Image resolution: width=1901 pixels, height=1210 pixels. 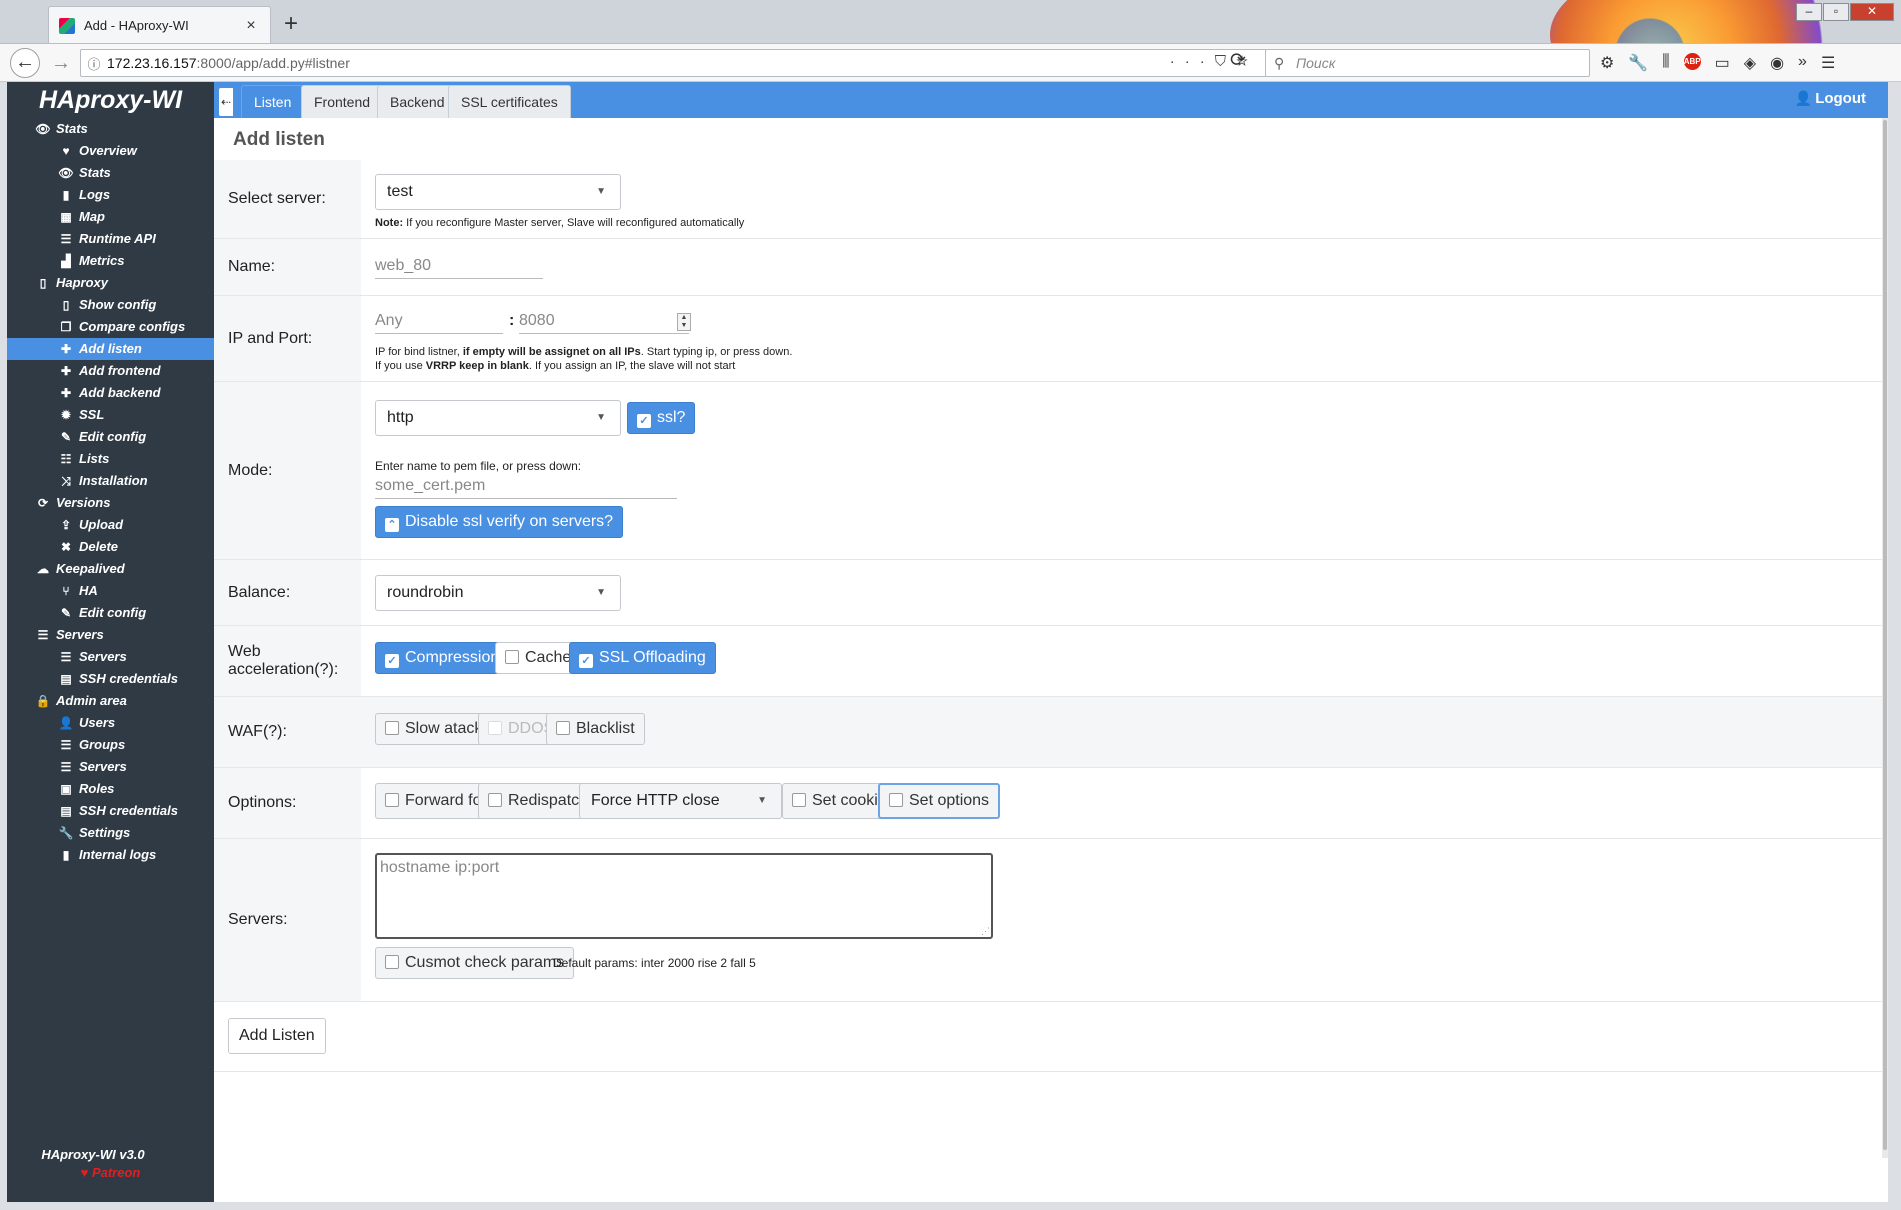 I want to click on sidebar-item-overview: ♥ Overview, so click(x=110, y=151).